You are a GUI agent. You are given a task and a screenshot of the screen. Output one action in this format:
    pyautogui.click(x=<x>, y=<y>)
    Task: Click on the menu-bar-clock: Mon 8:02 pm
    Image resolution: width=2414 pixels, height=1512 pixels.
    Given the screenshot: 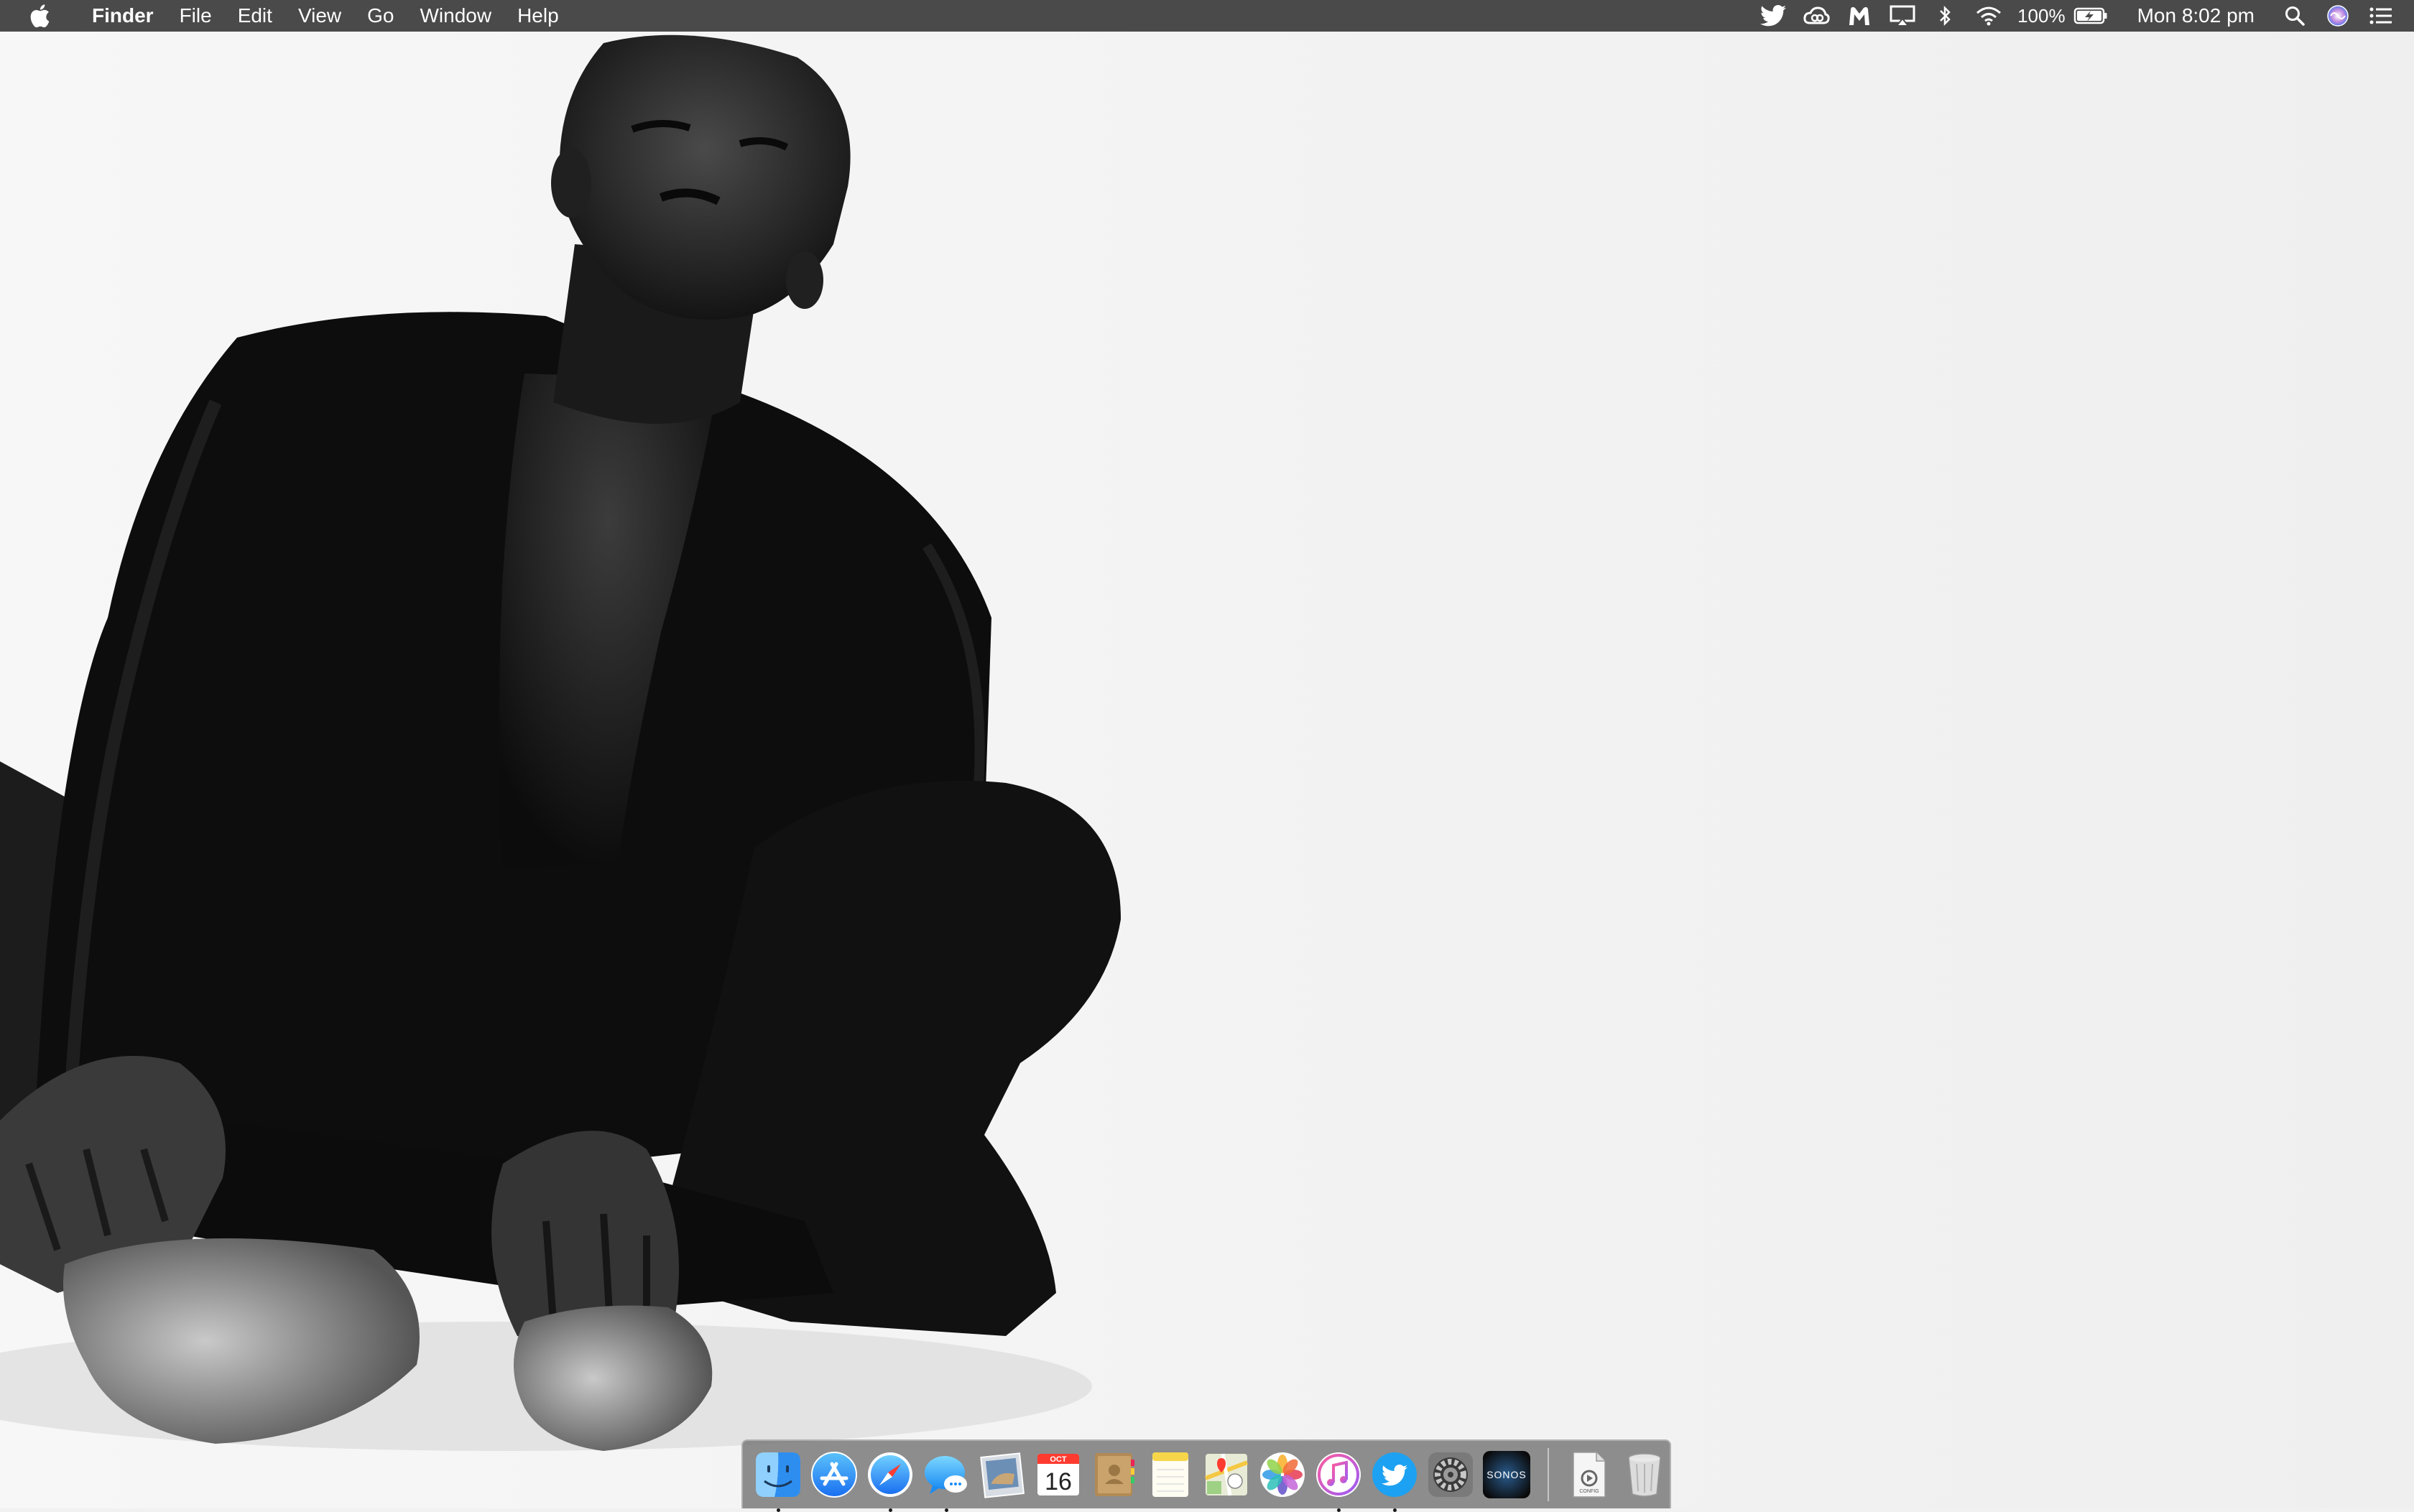 What is the action you would take?
    pyautogui.click(x=2196, y=16)
    